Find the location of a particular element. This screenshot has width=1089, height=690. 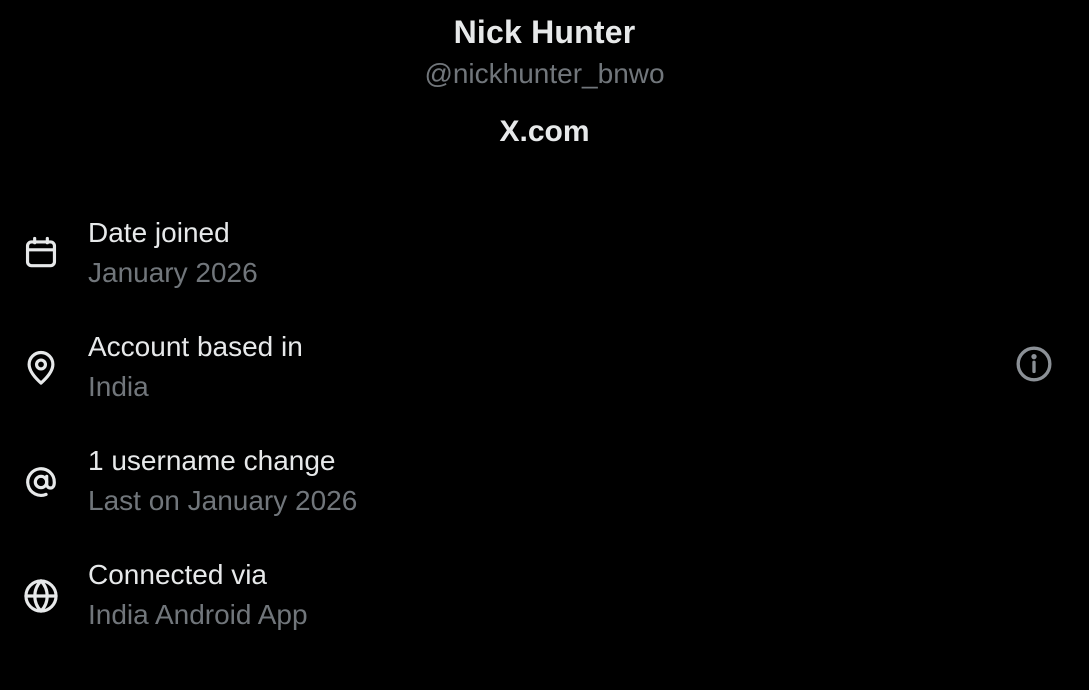

about-item-title: 1 username change is located at coordinates (212, 460).